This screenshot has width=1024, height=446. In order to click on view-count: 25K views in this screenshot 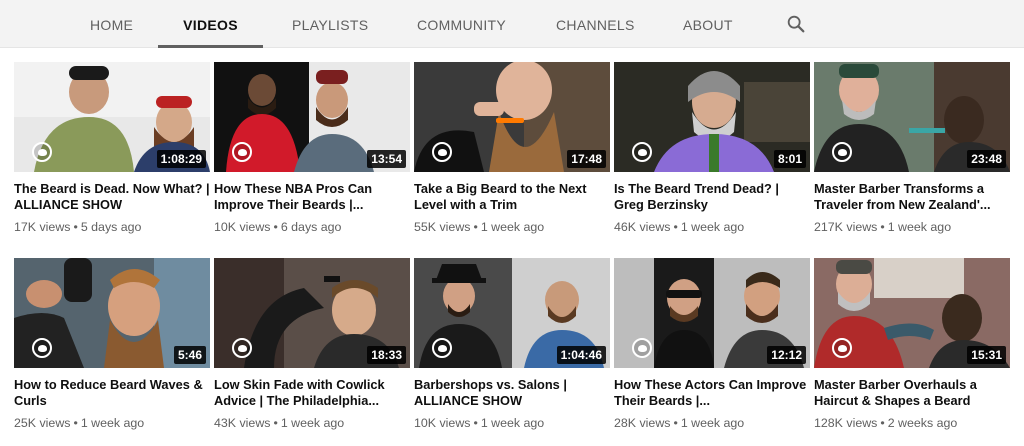, I will do `click(42, 423)`.